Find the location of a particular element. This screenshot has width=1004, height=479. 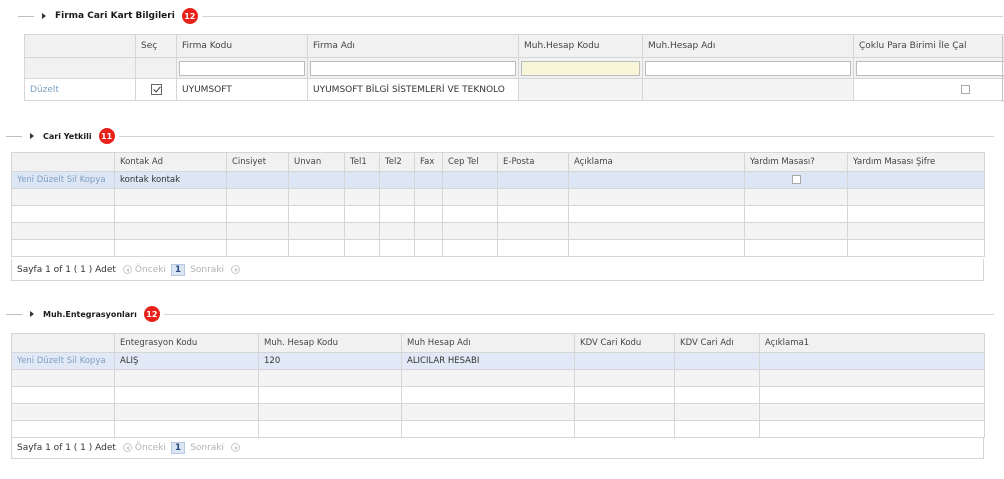

column-header-tel2: Tel2 is located at coordinates (397, 162).